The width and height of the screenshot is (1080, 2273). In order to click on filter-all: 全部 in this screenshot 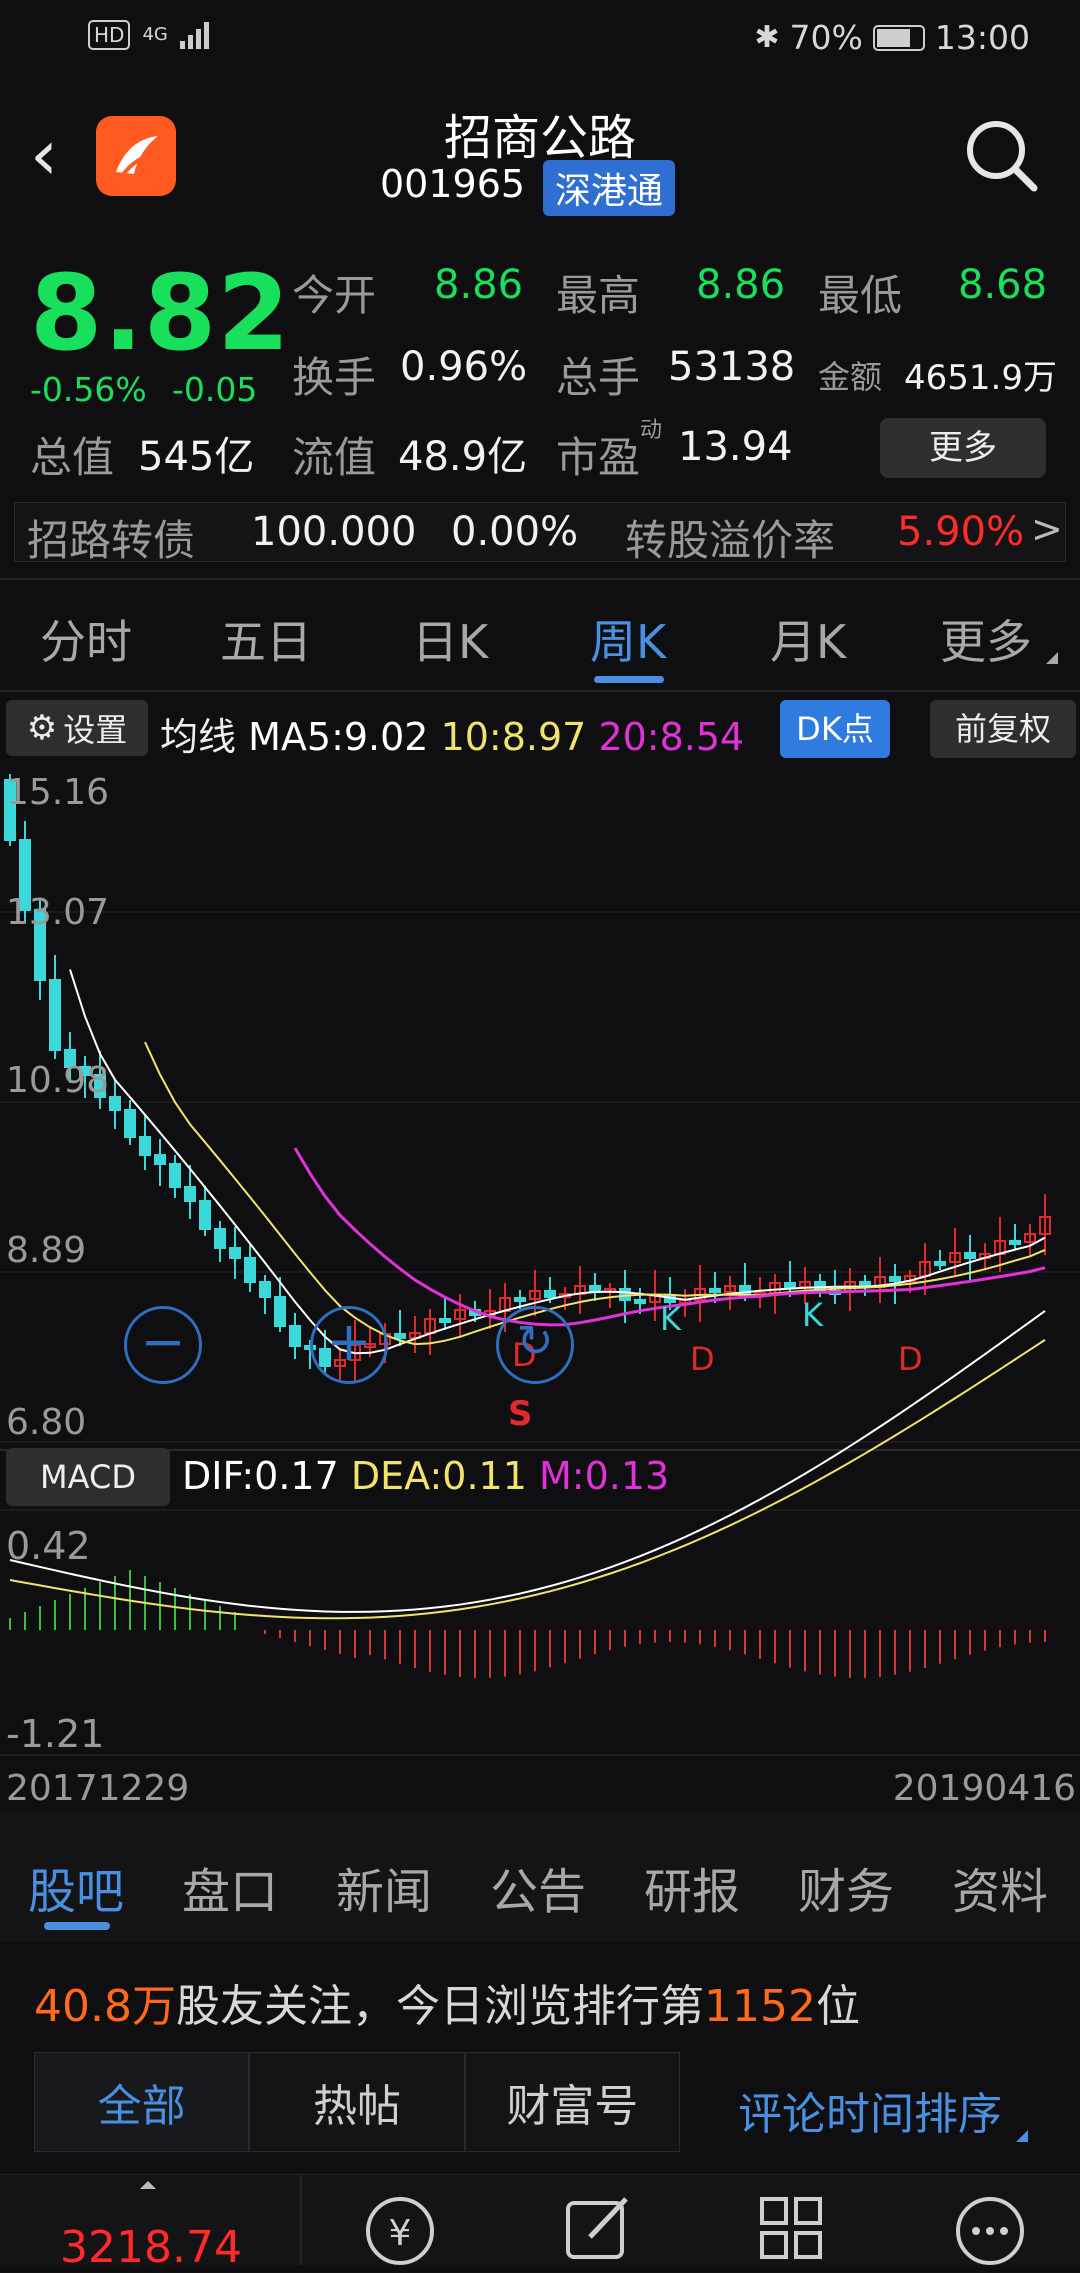, I will do `click(142, 2102)`.